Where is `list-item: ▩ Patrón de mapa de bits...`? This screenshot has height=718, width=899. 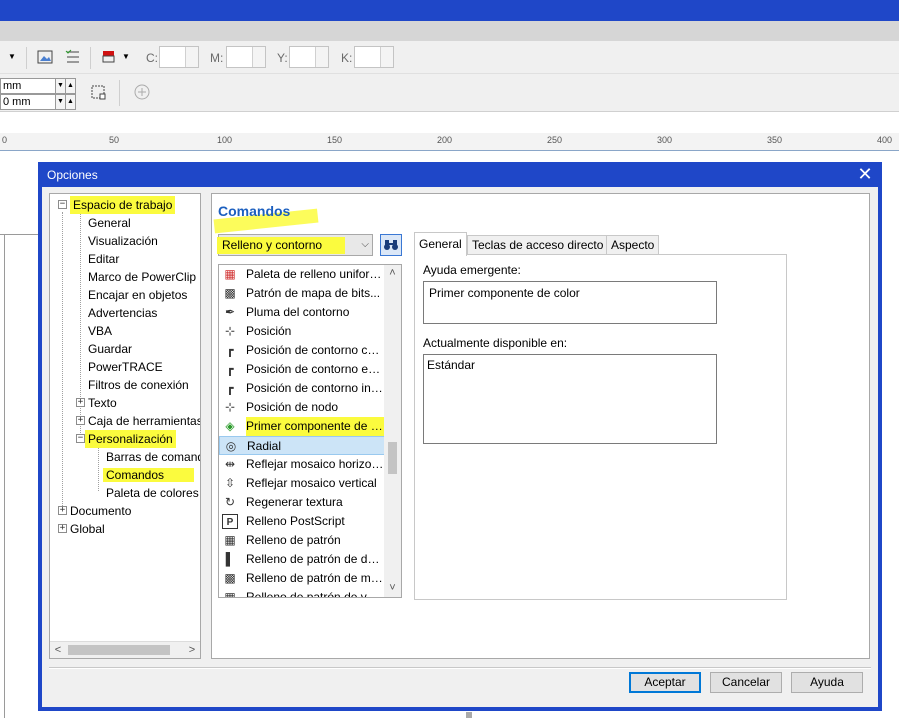 list-item: ▩ Patrón de mapa de bits... is located at coordinates (302, 293).